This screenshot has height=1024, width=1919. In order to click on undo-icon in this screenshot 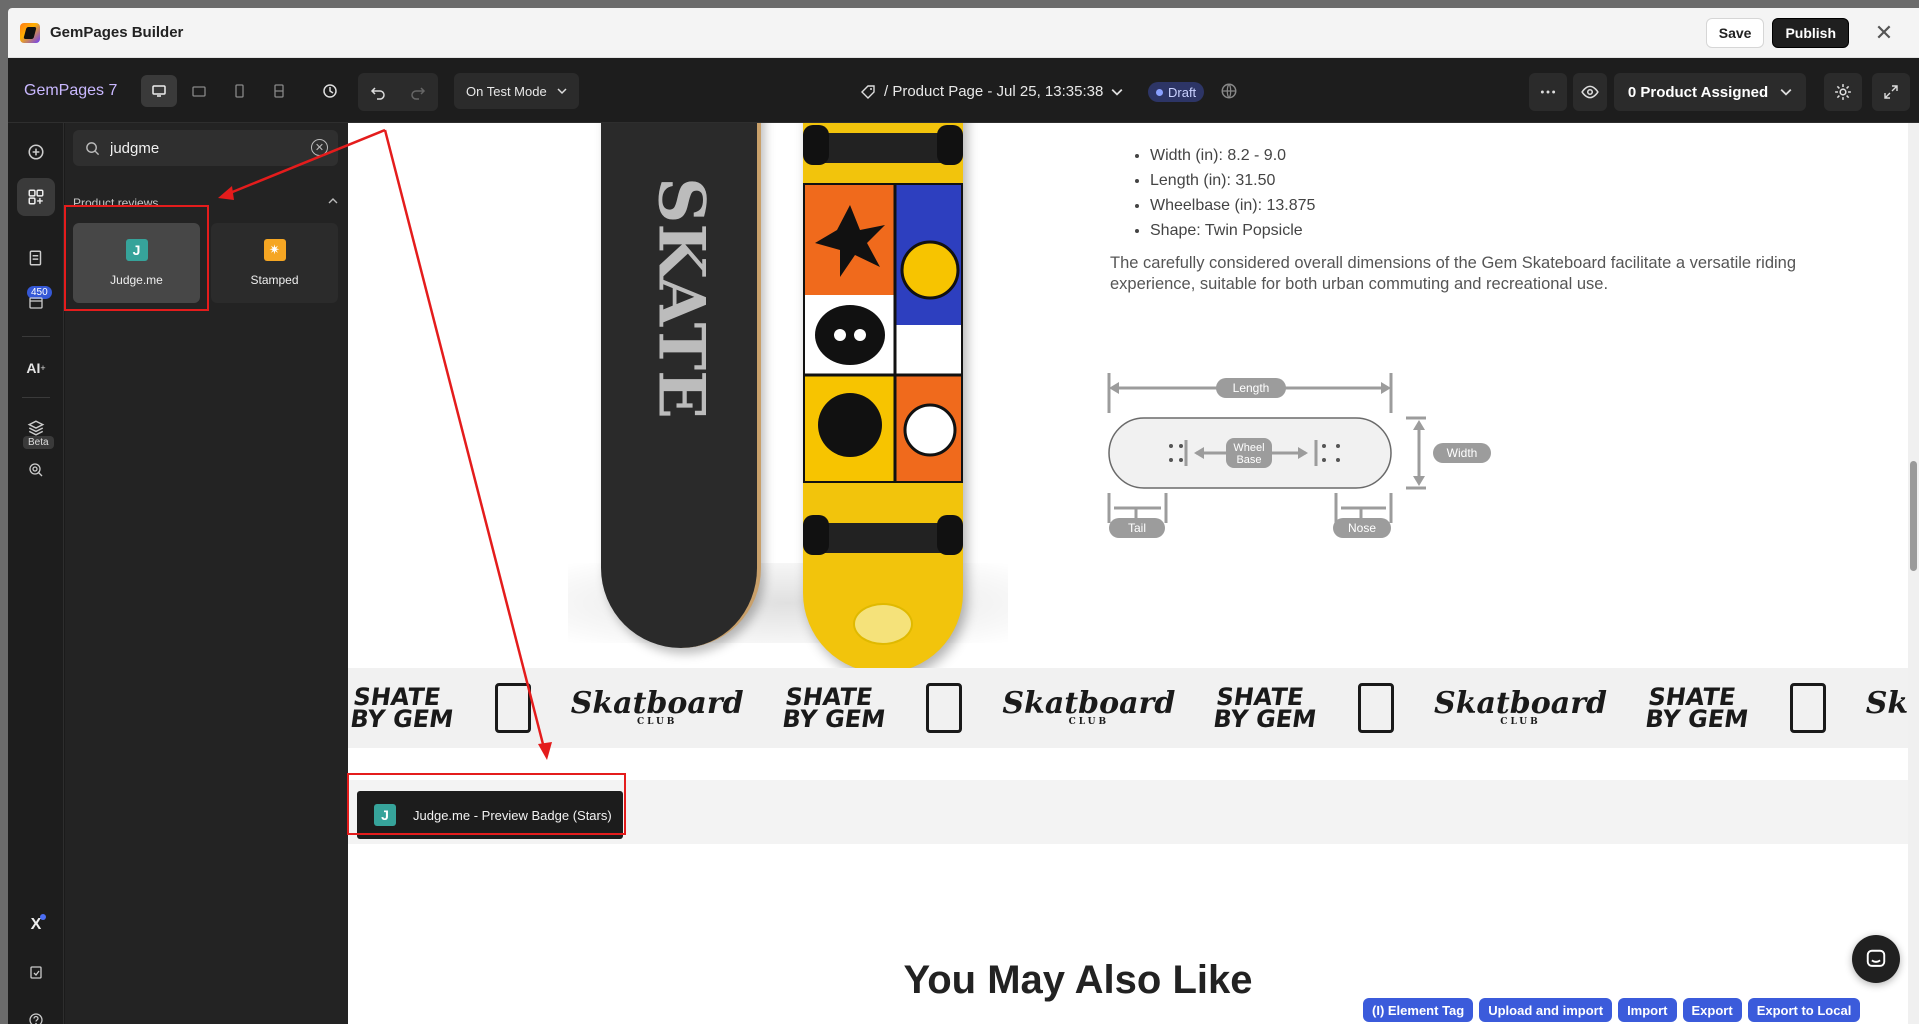, I will do `click(378, 92)`.